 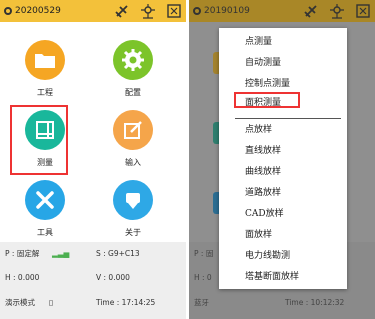 I want to click on signal-icon: ▂▃▅, so click(x=61, y=253).